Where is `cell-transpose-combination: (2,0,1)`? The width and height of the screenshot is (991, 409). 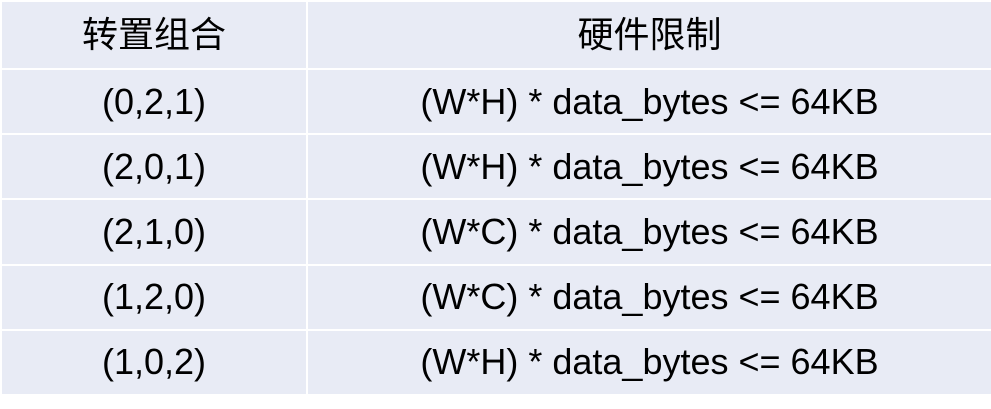
cell-transpose-combination: (2,0,1) is located at coordinates (154, 167).